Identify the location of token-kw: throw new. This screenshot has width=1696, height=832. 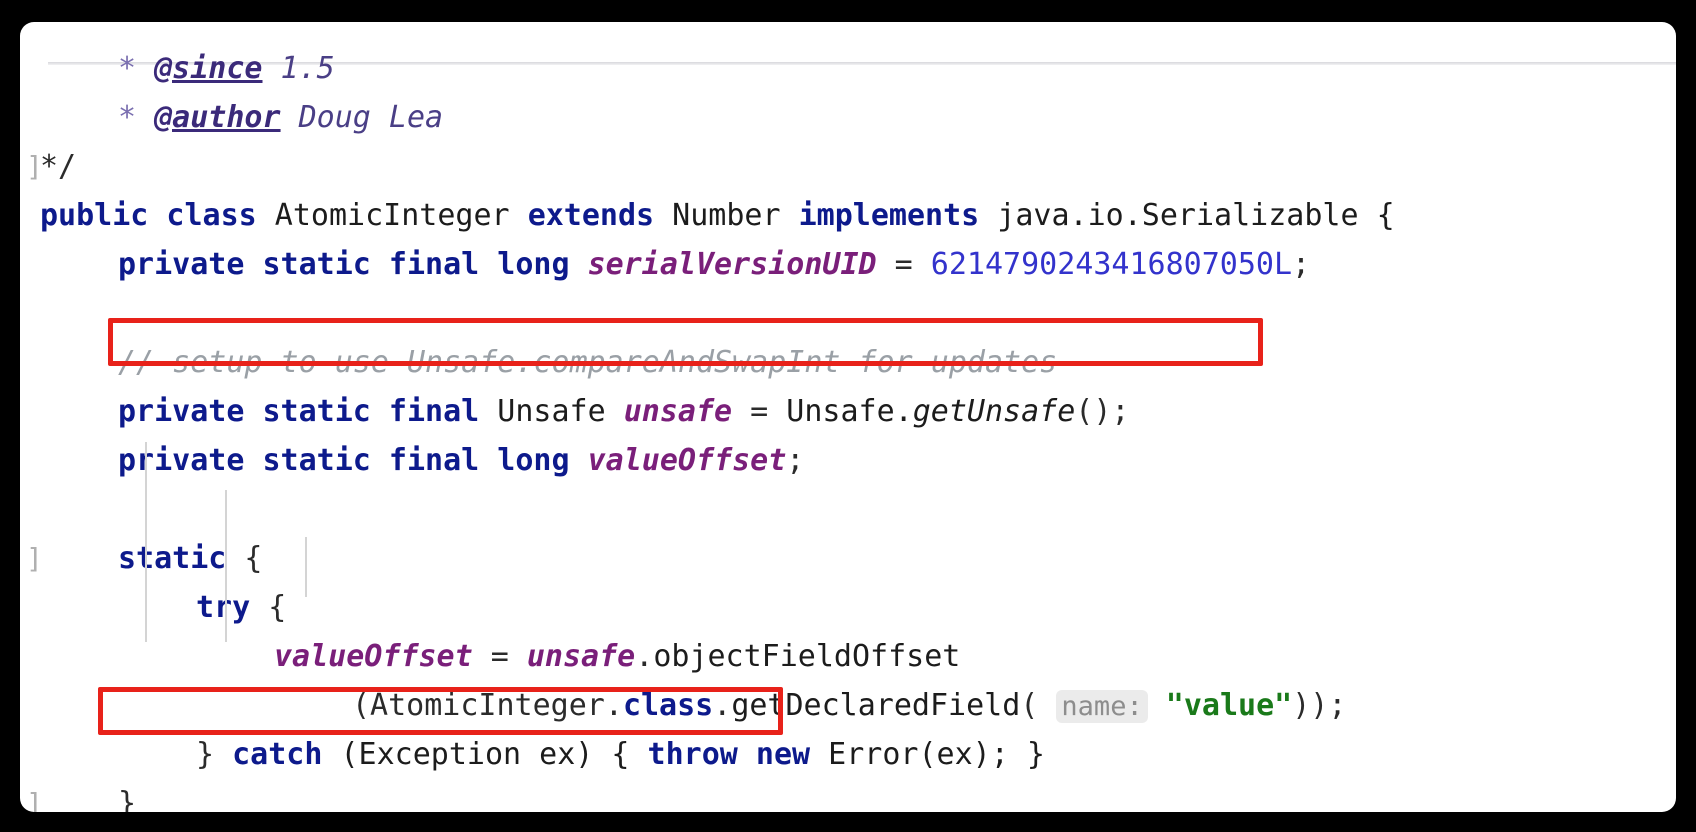
(729, 754).